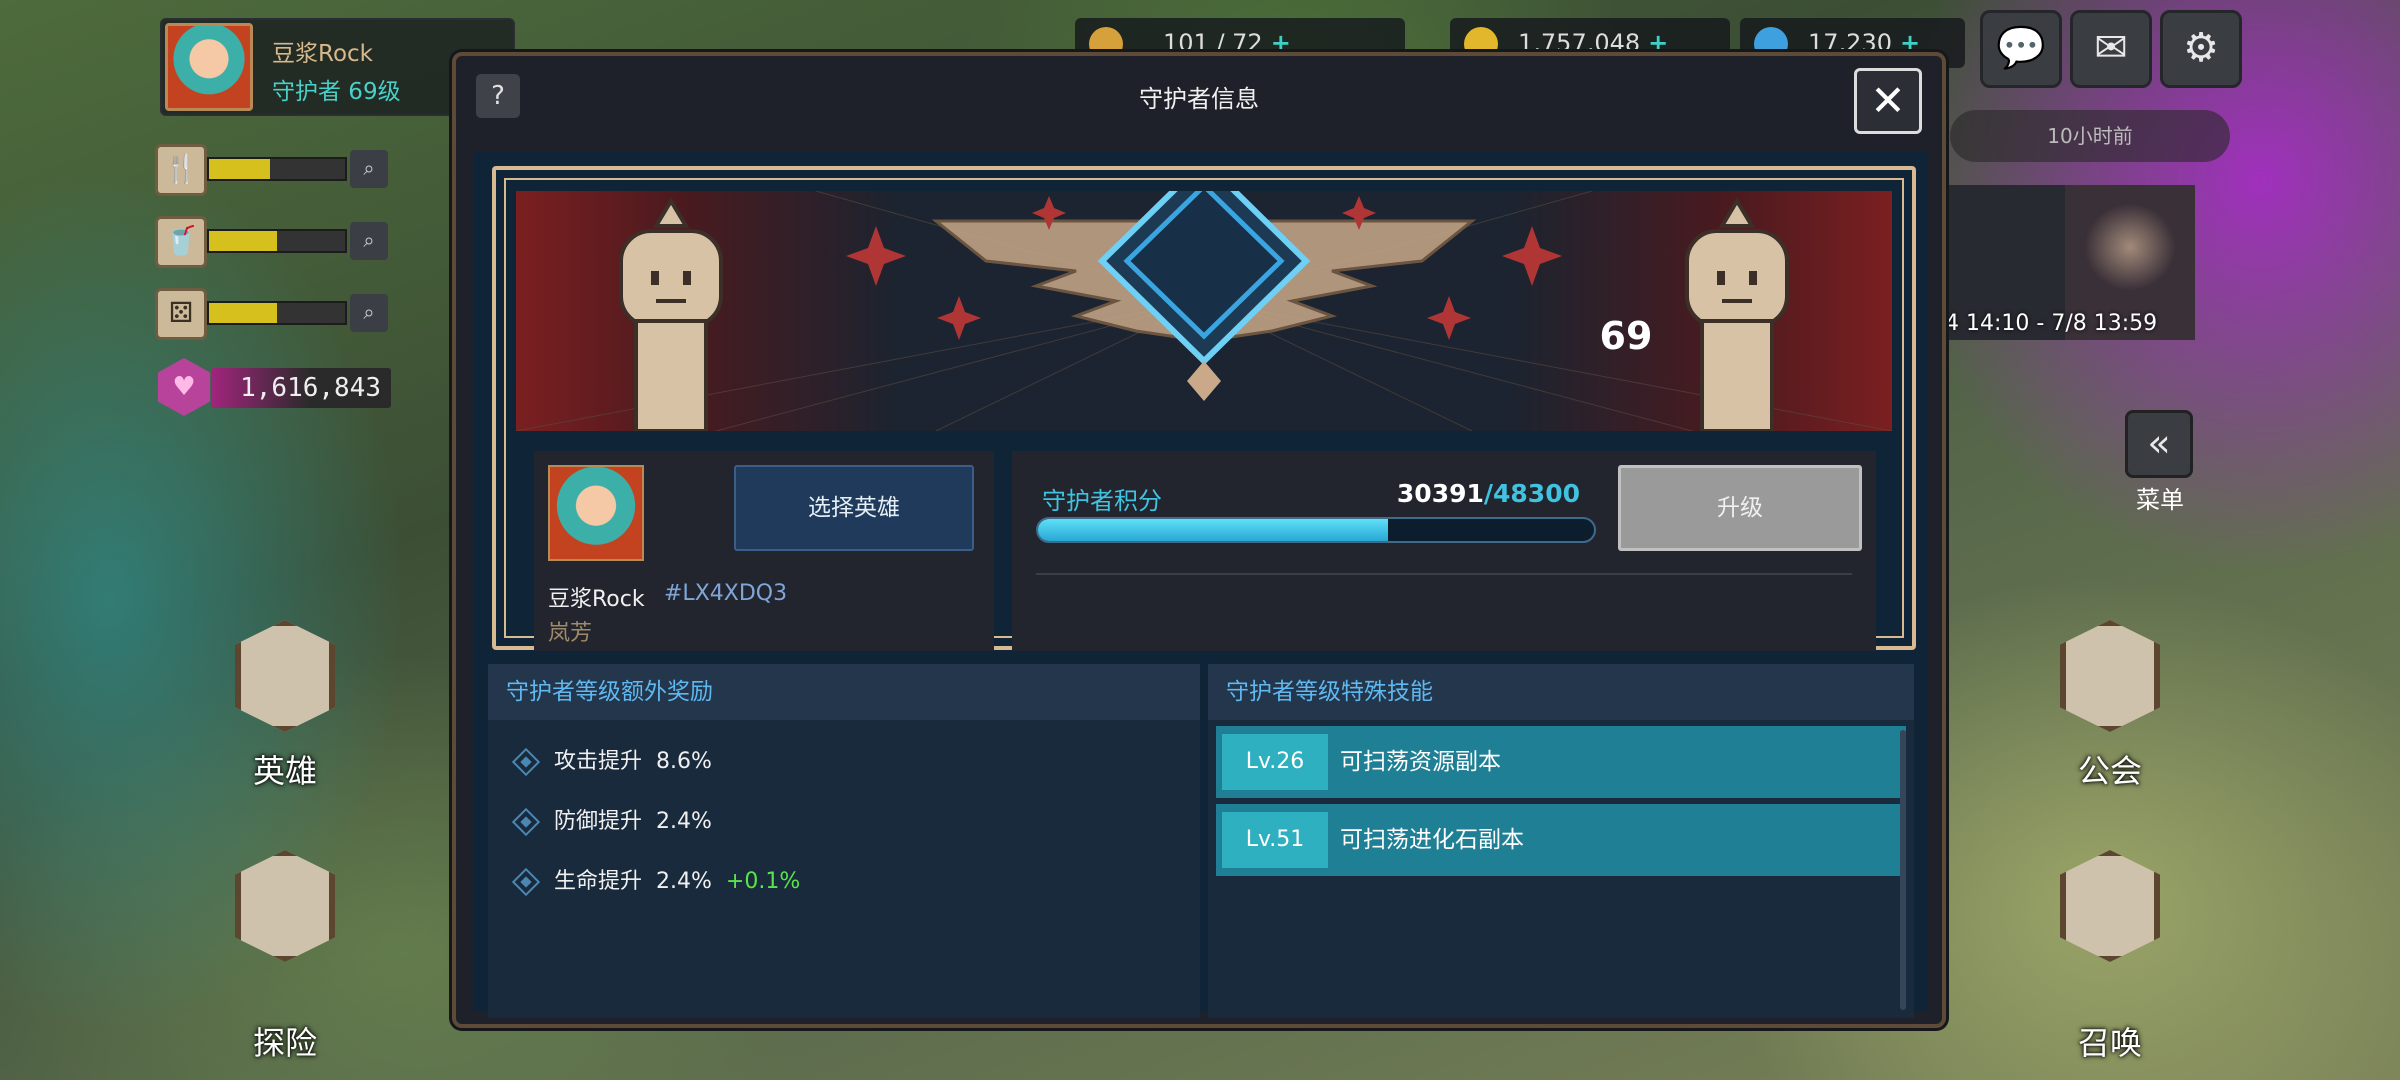  I want to click on points-max: /48300, so click(1531, 493).